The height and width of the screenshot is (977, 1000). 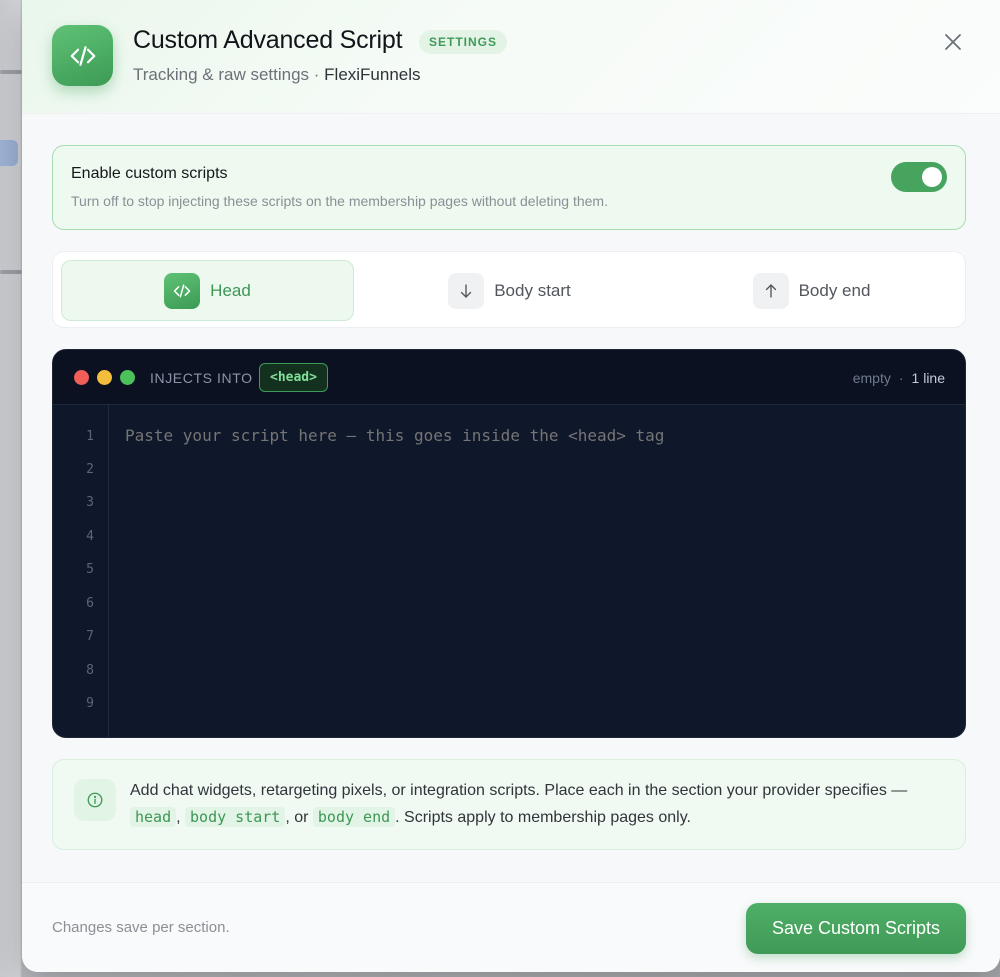 What do you see at coordinates (268, 40) in the screenshot?
I see `modal-title: Custom Advanced Script` at bounding box center [268, 40].